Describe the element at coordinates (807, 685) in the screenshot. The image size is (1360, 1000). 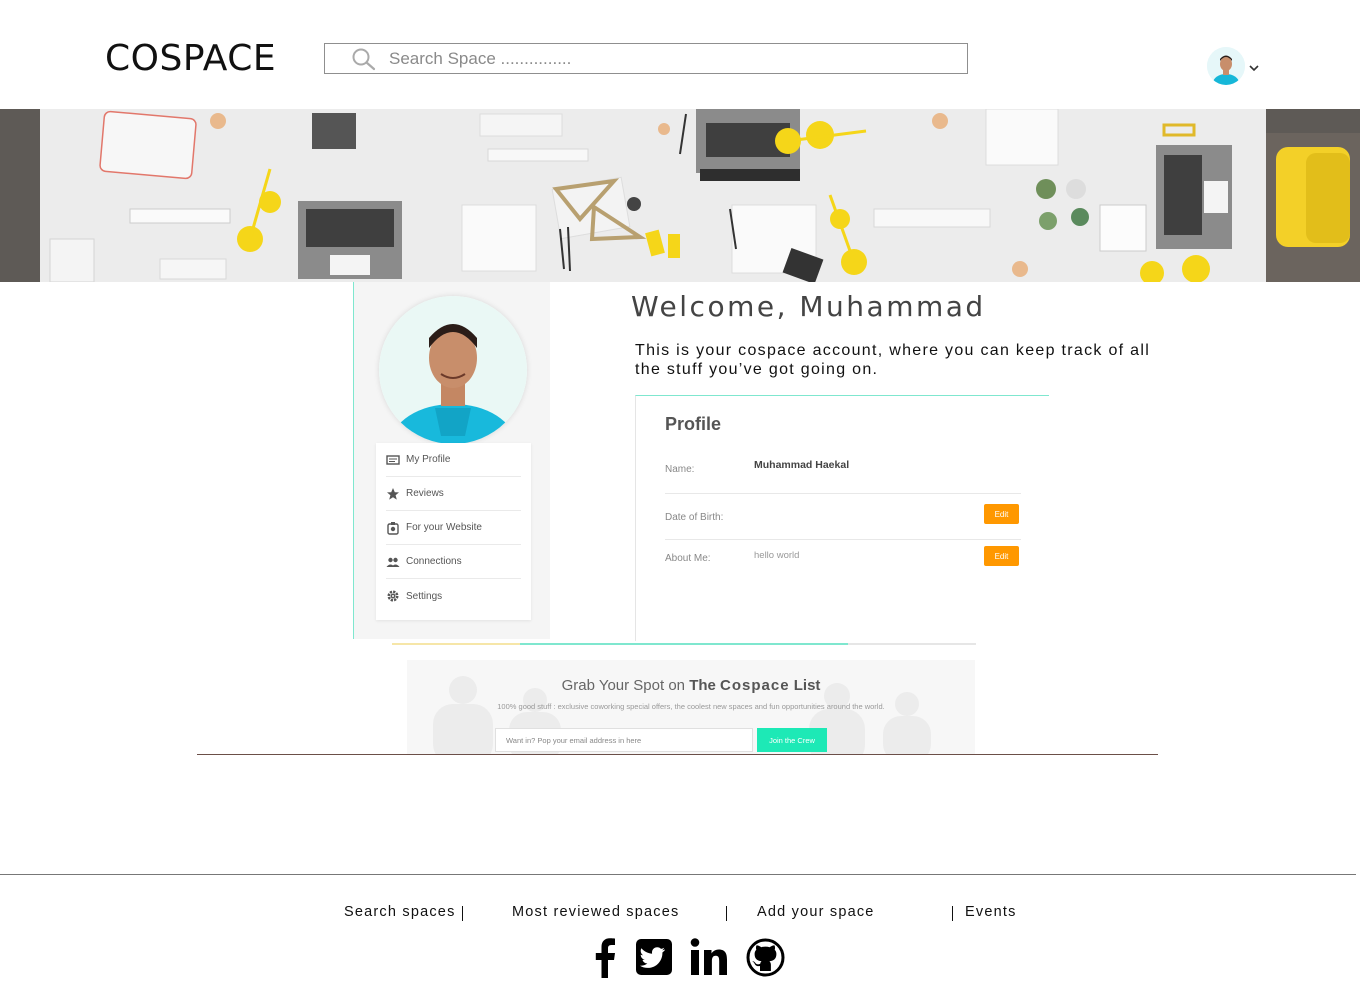
I see `newsletter-title-list: List` at that location.